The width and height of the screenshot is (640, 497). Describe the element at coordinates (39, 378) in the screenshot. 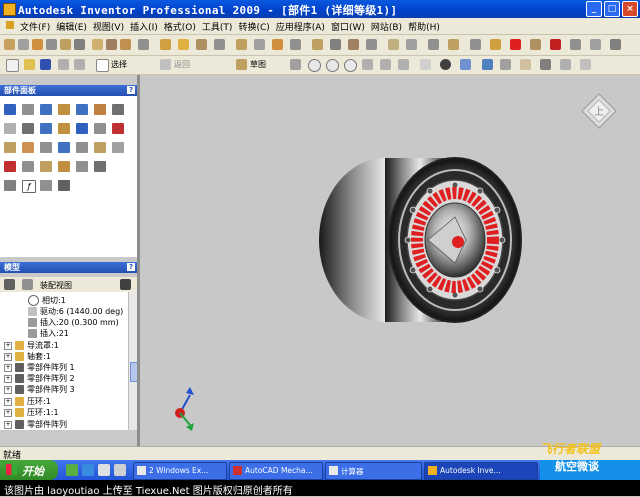

I see `tree-row-pattern-2: + 零部件阵列 2` at that location.